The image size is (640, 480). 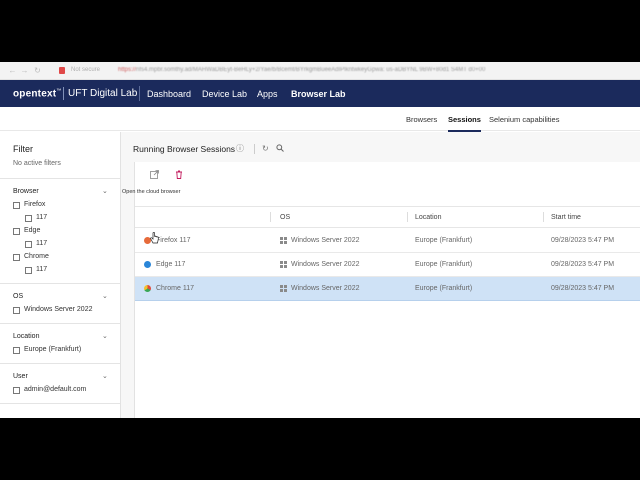 What do you see at coordinates (62, 70) in the screenshot?
I see `not-secure-icon` at bounding box center [62, 70].